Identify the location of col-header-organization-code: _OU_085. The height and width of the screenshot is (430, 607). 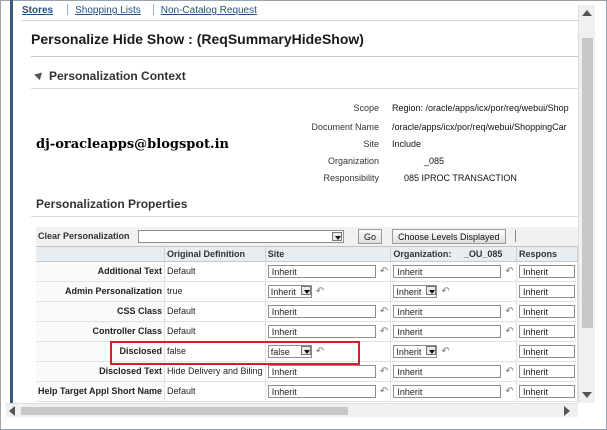
(483, 253).